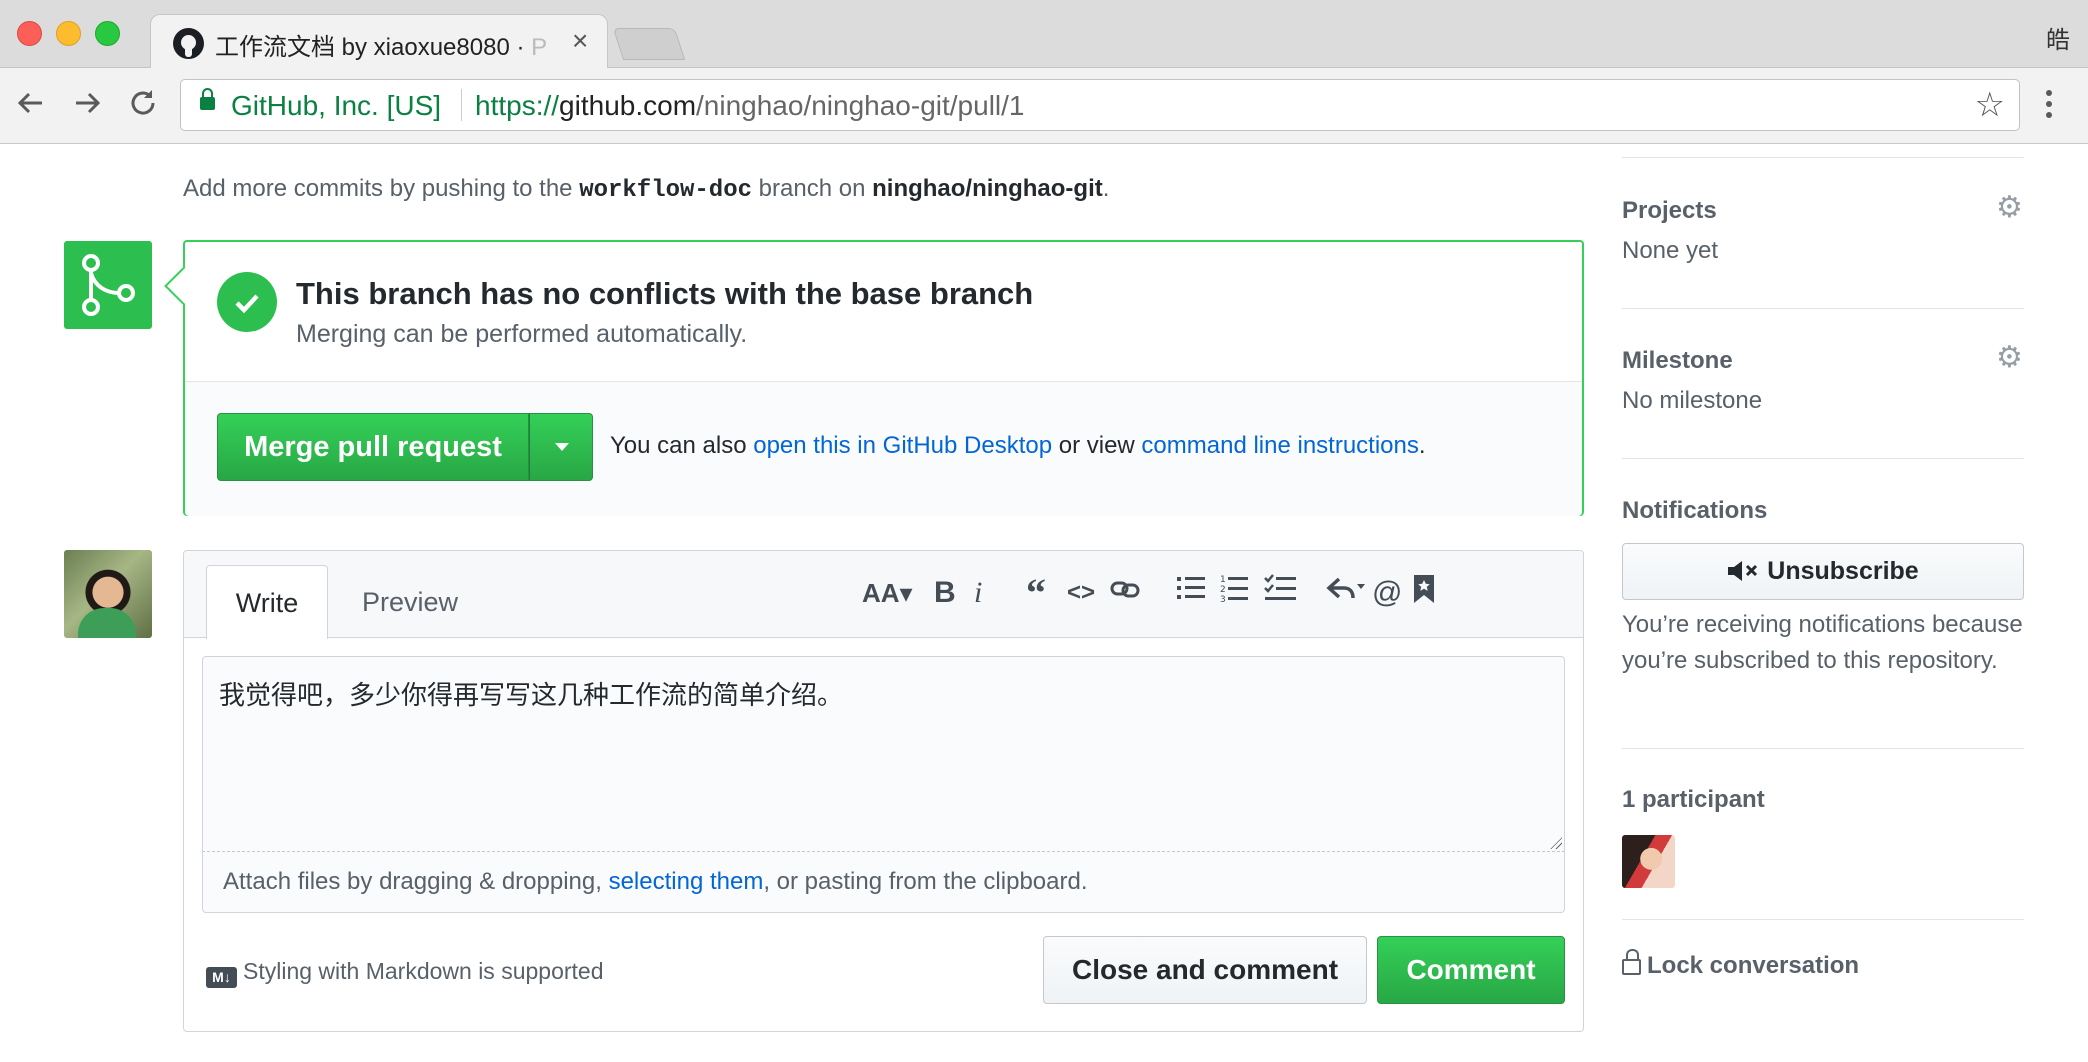 The image size is (2088, 1062). I want to click on italic-icon: i, so click(978, 593).